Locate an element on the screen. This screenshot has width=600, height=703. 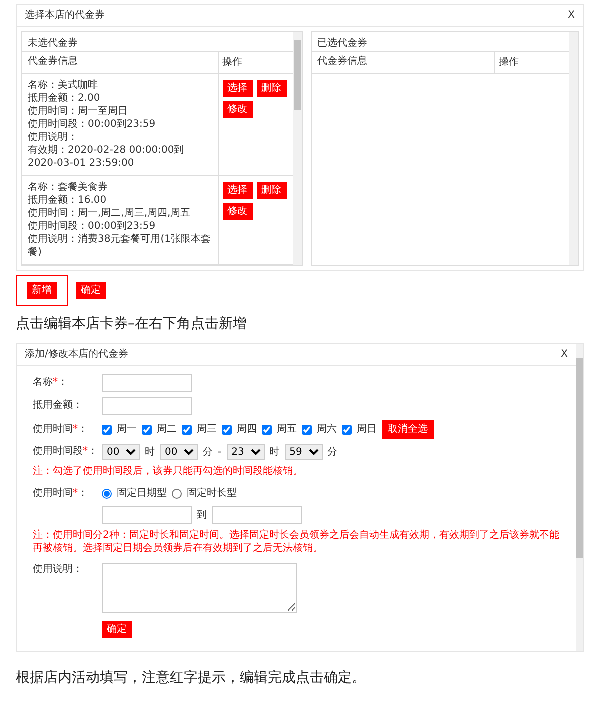
voucher-info: 使用说明：消费38元套餐可用(1张限本套餐) is located at coordinates (120, 246).